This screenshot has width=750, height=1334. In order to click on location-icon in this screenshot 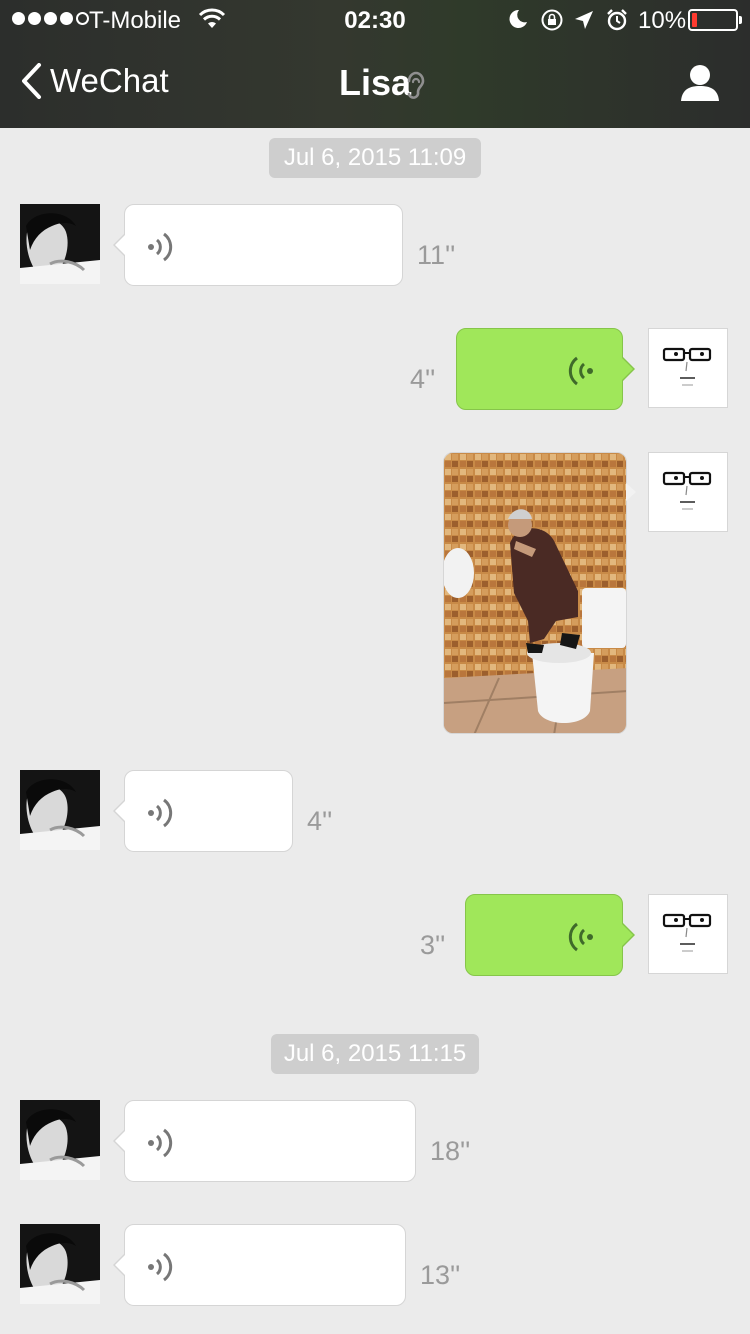, I will do `click(584, 20)`.